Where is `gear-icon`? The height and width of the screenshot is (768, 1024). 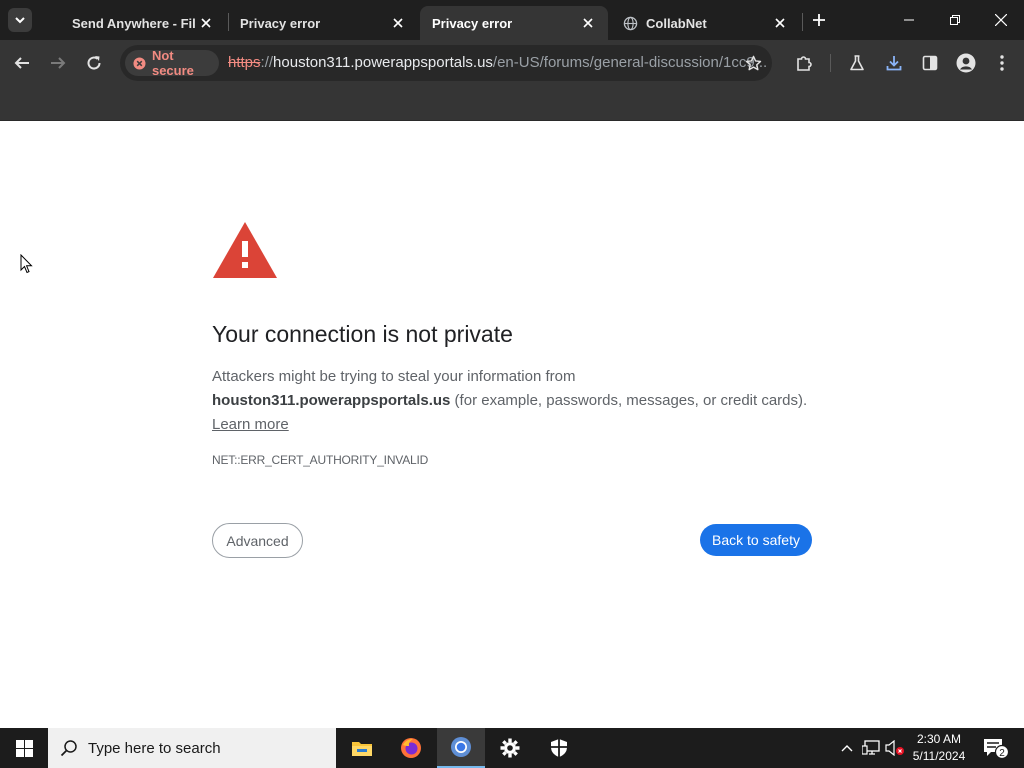 gear-icon is located at coordinates (510, 748).